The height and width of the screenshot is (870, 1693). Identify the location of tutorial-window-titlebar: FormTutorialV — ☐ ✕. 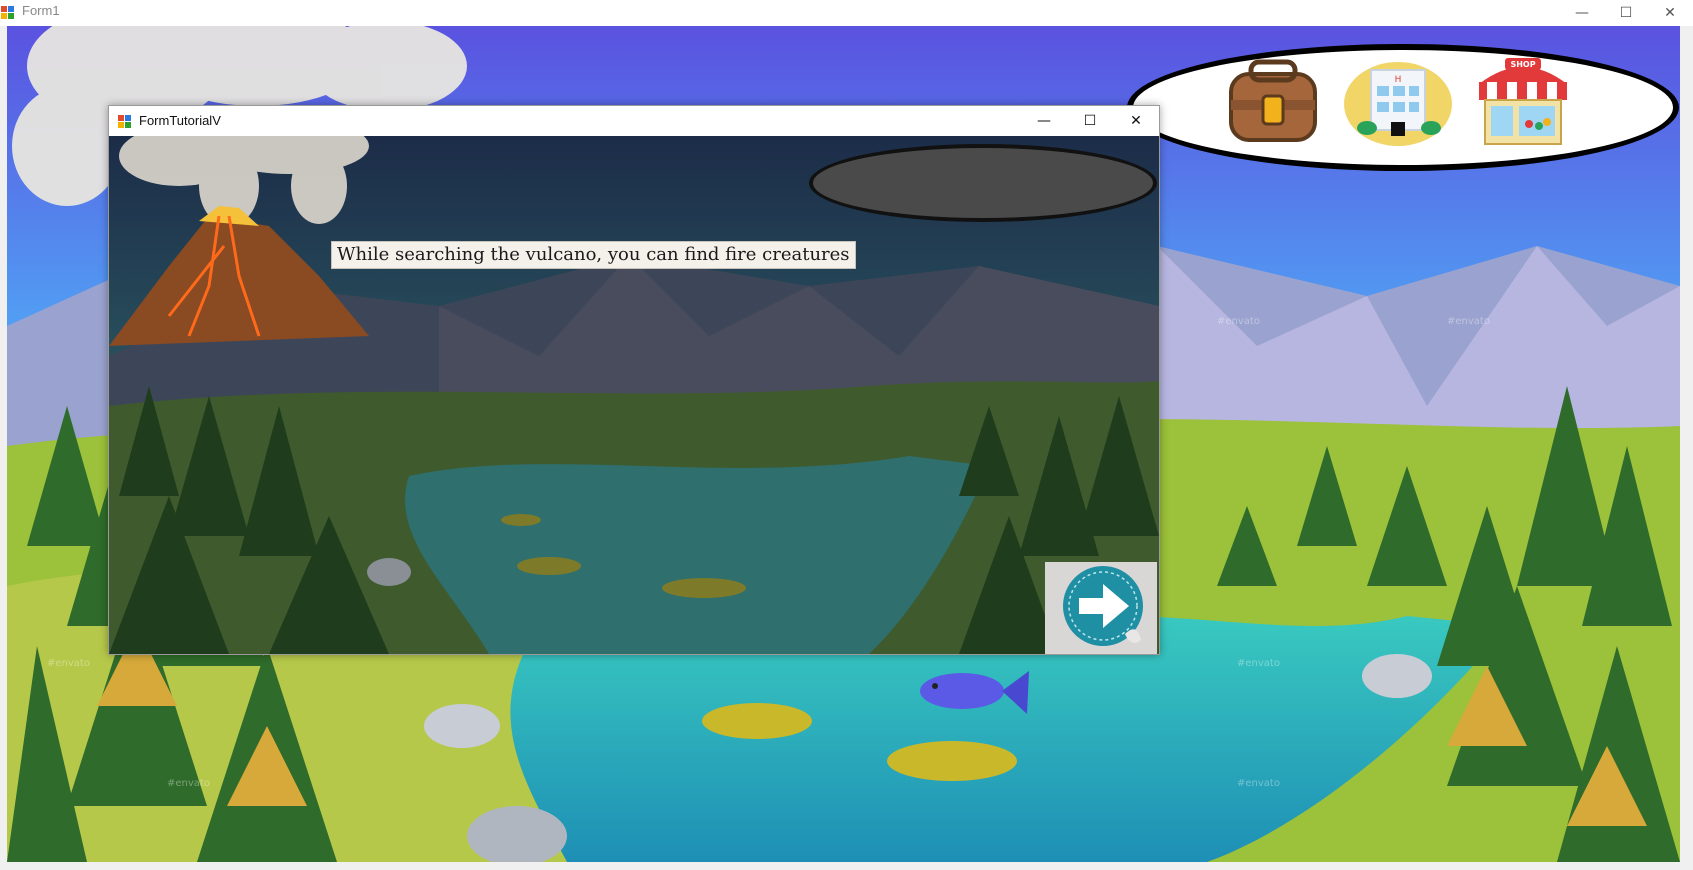
(634, 121).